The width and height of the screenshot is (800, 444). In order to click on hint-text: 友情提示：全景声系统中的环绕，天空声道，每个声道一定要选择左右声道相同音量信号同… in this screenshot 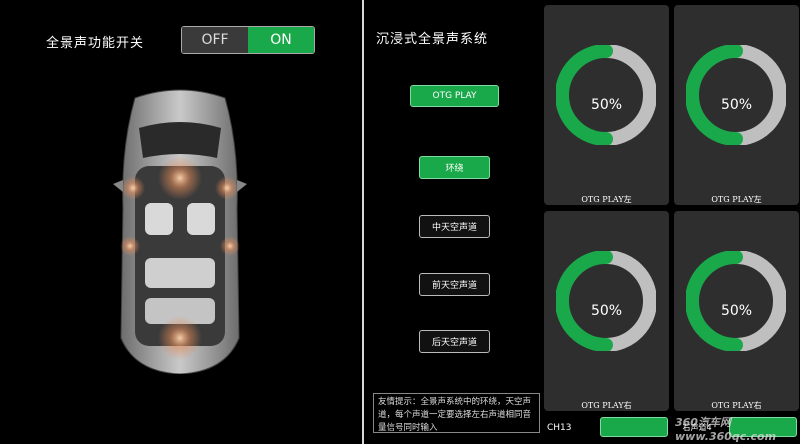, I will do `click(456, 413)`.